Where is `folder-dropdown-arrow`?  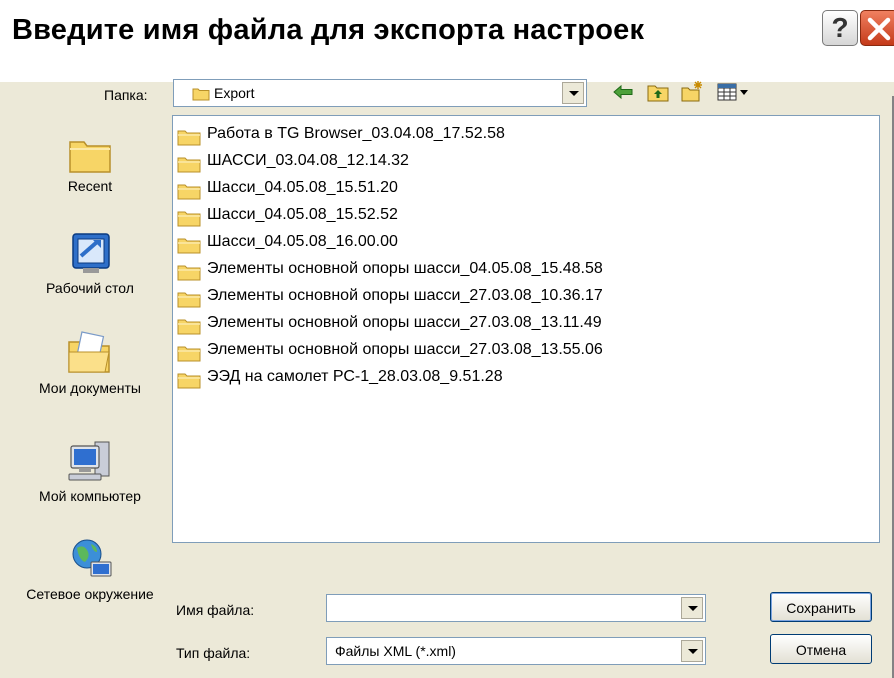 folder-dropdown-arrow is located at coordinates (573, 93).